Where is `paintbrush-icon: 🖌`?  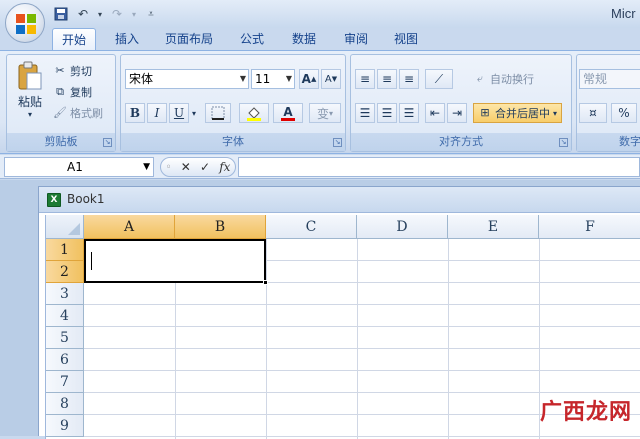 paintbrush-icon: 🖌 is located at coordinates (60, 112).